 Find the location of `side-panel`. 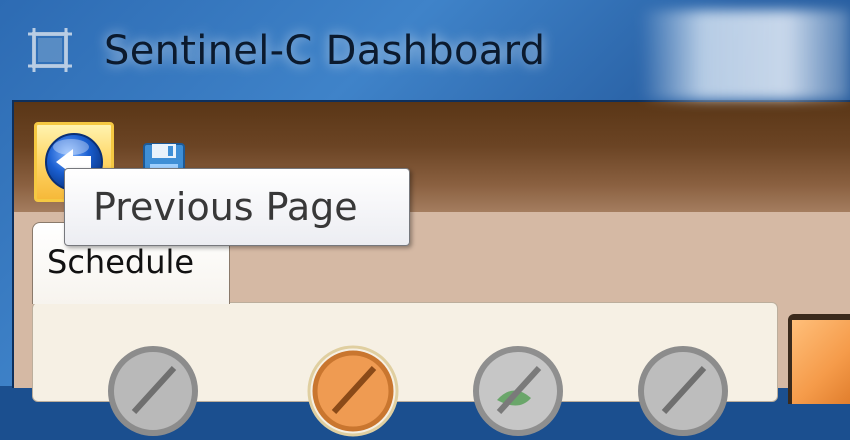

side-panel is located at coordinates (819, 359).